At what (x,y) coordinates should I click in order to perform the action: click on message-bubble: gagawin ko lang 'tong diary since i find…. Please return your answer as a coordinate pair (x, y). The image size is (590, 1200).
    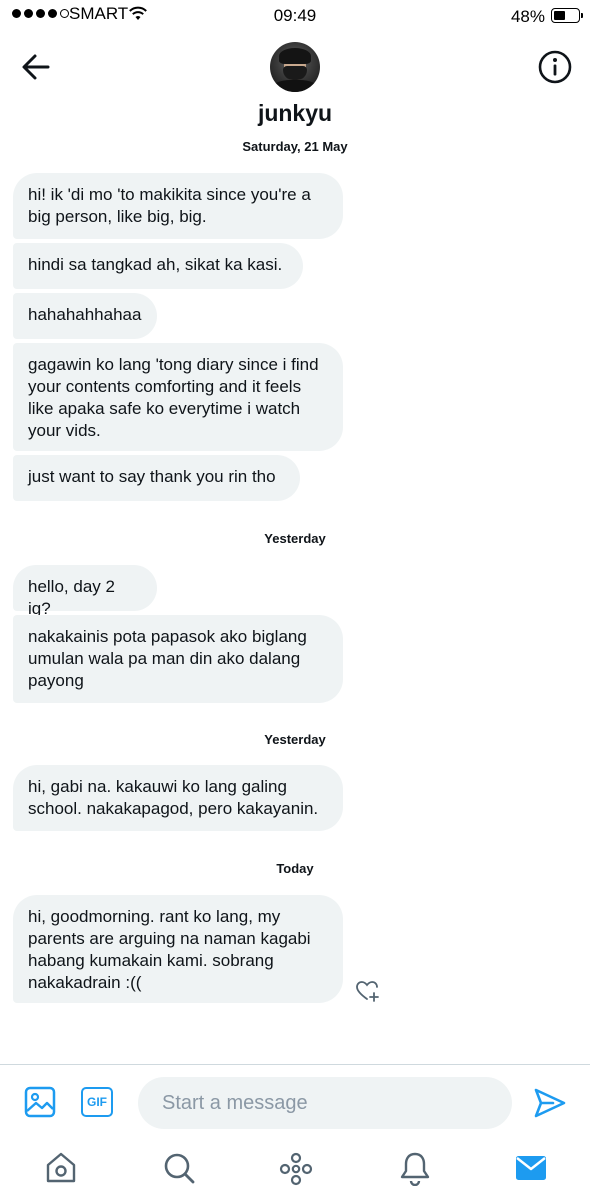
    Looking at the image, I should click on (178, 397).